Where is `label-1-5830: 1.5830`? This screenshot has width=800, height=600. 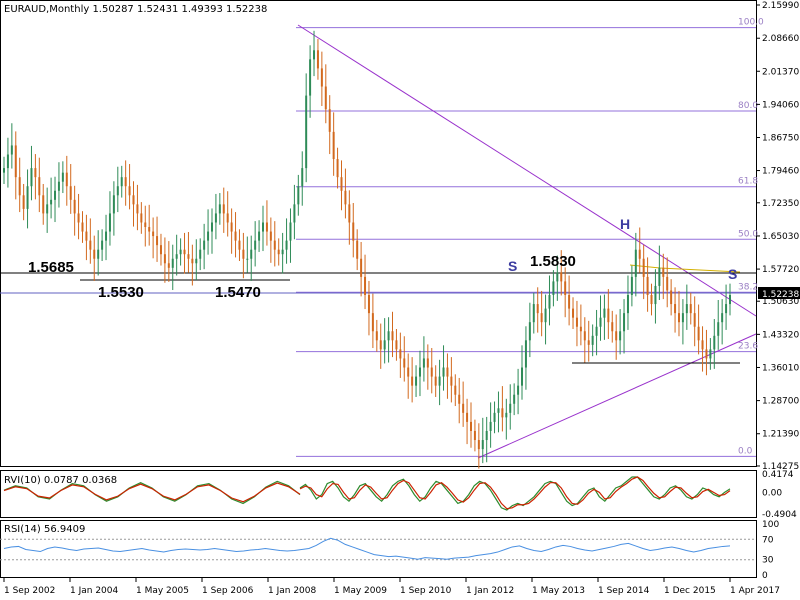 label-1-5830: 1.5830 is located at coordinates (553, 261).